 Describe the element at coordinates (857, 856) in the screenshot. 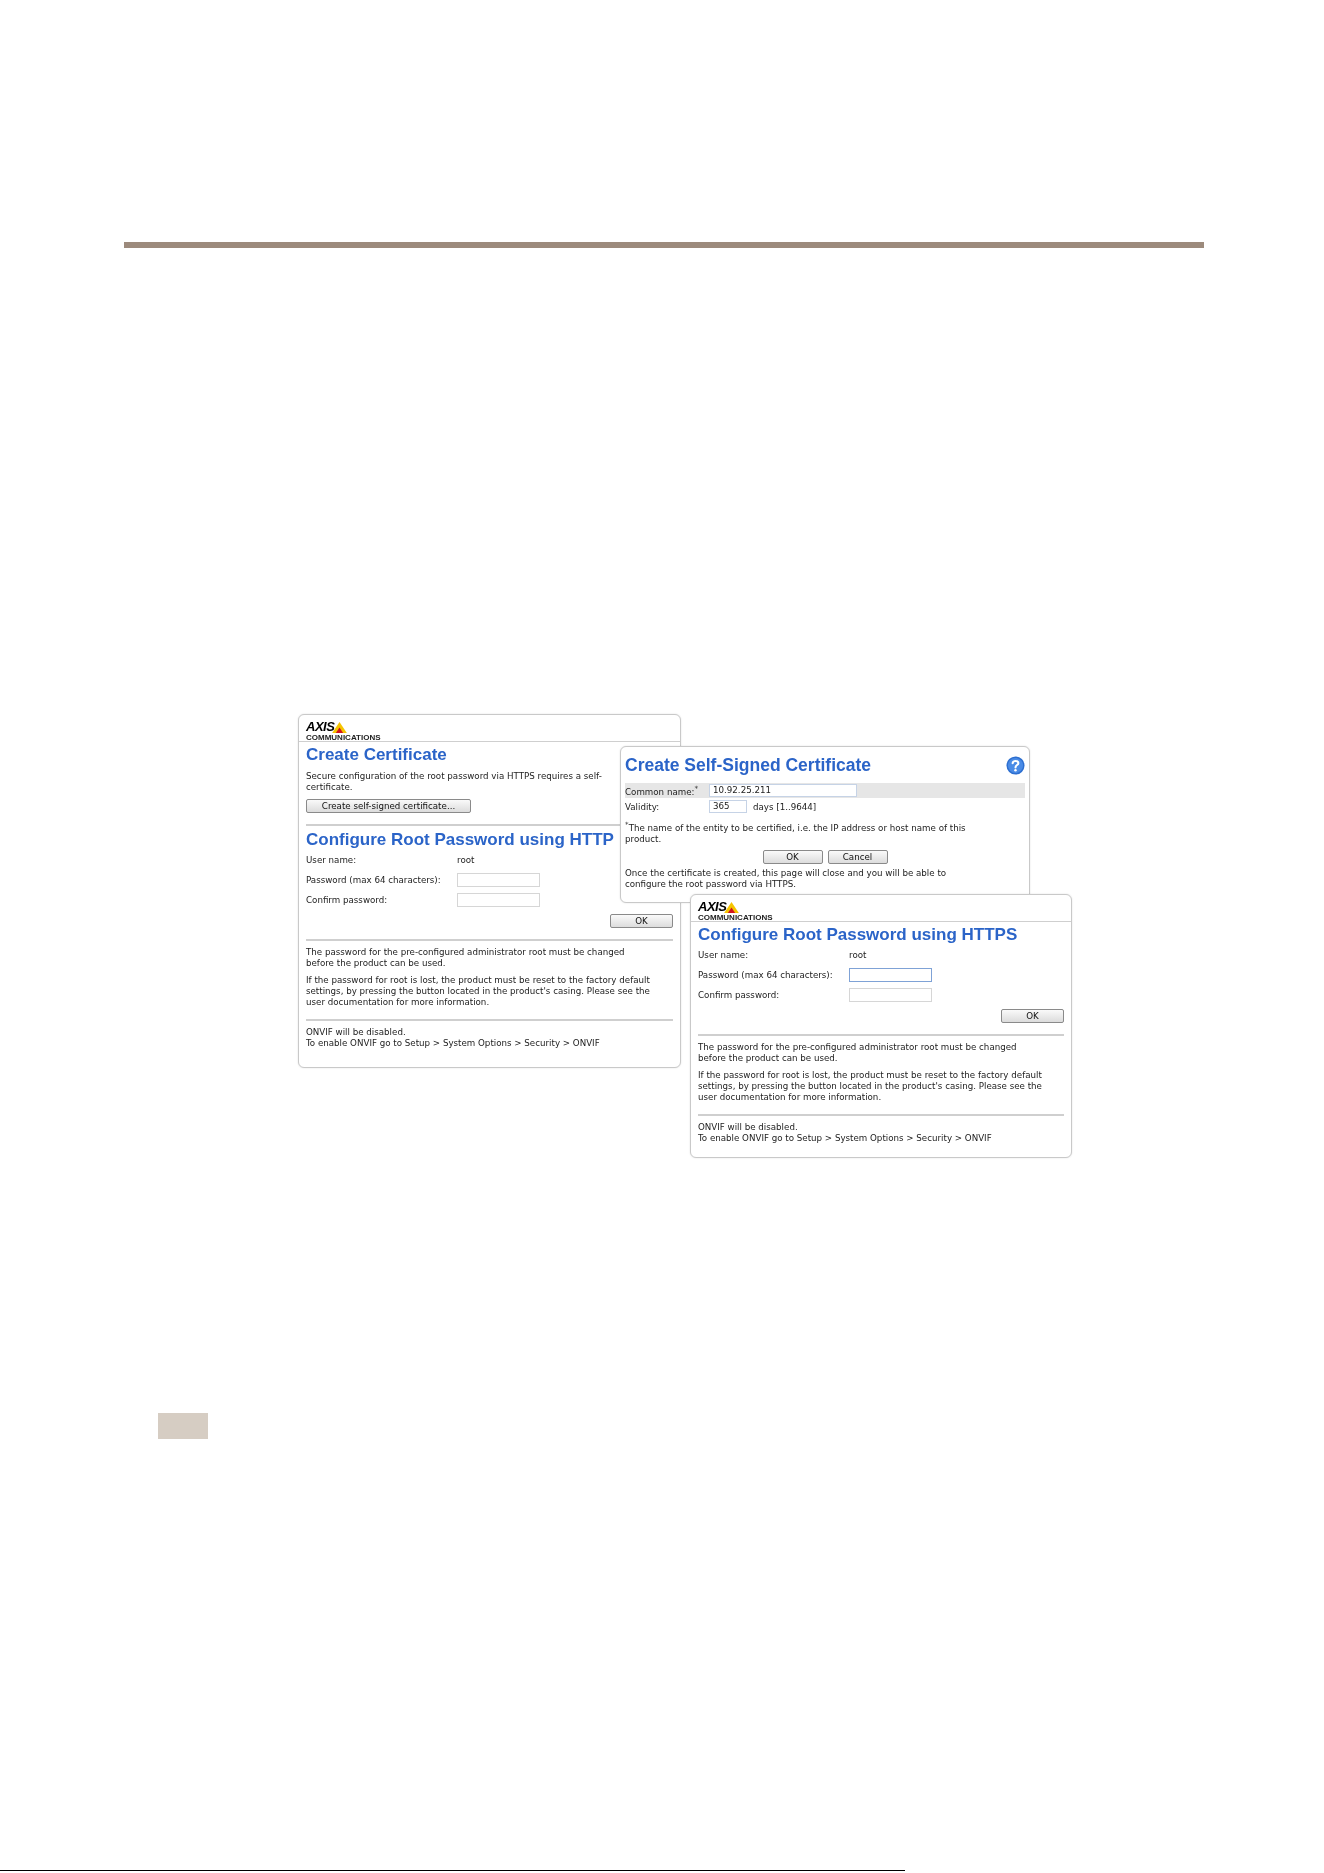

I see `dialog-button: Cancel` at that location.